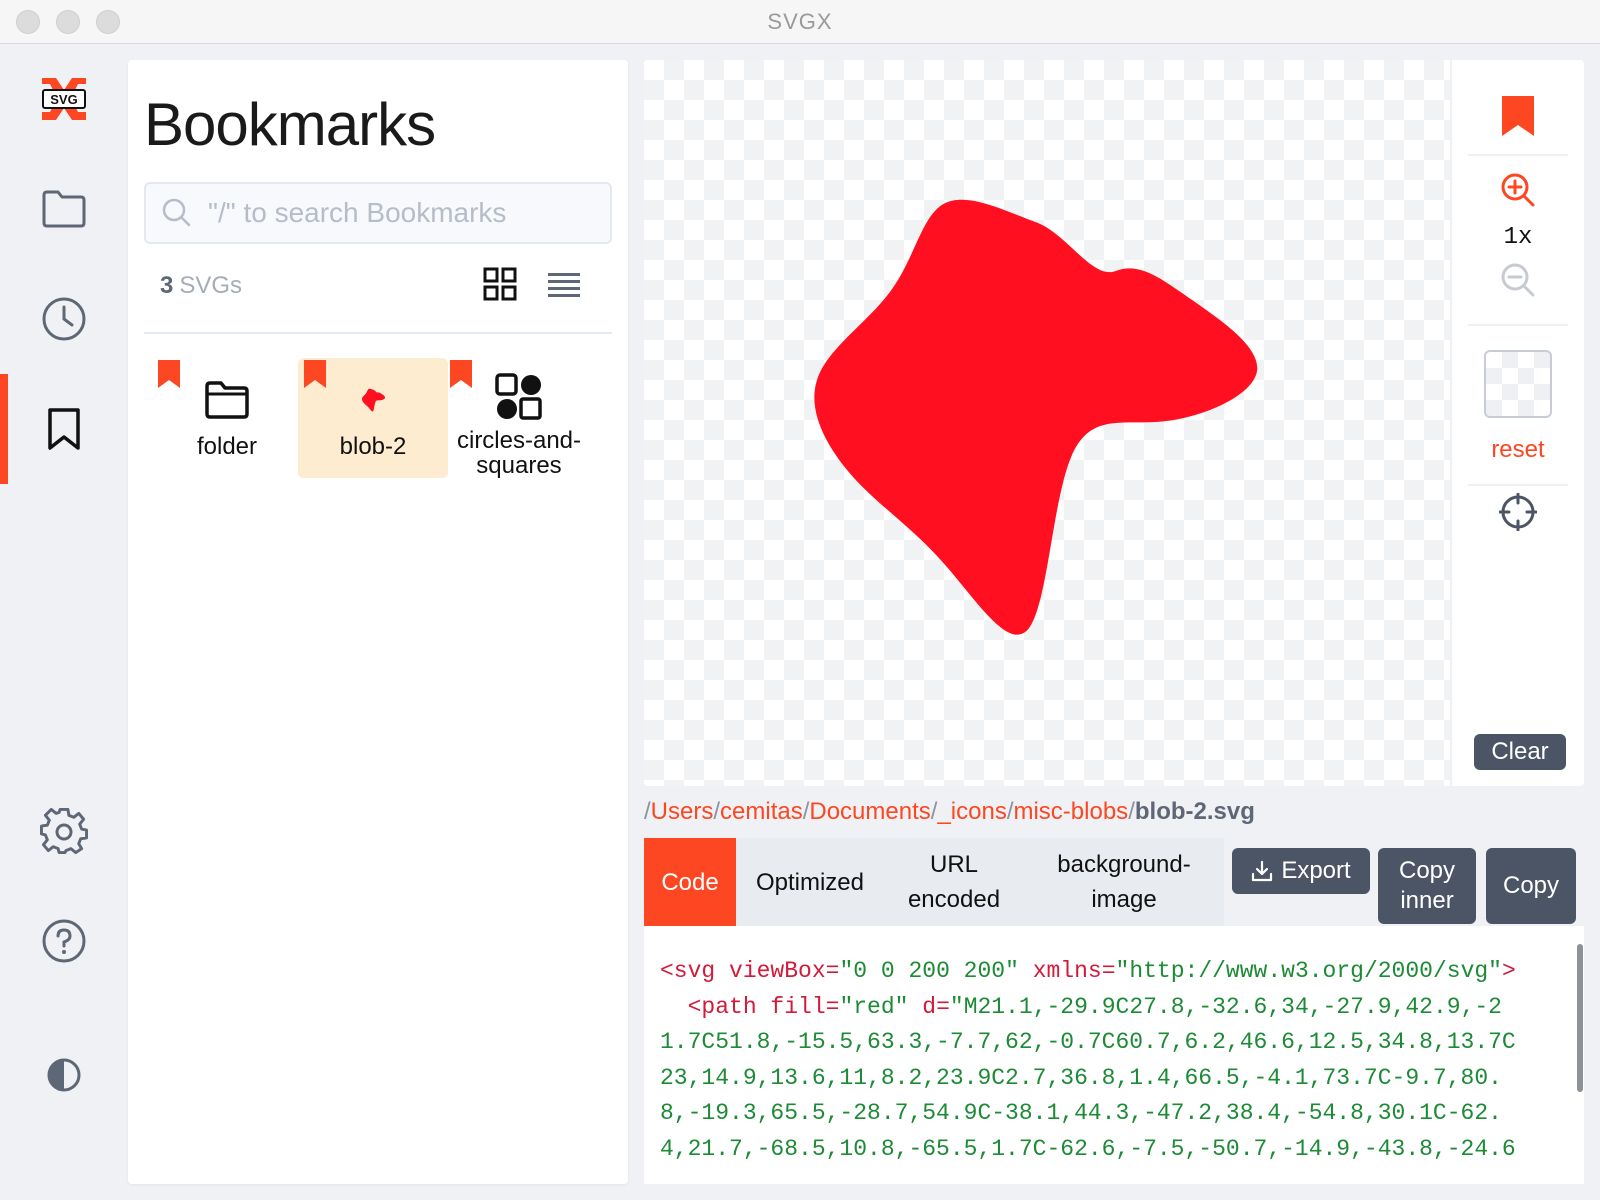 The image size is (1600, 1200). I want to click on export-label: Export, so click(1316, 870).